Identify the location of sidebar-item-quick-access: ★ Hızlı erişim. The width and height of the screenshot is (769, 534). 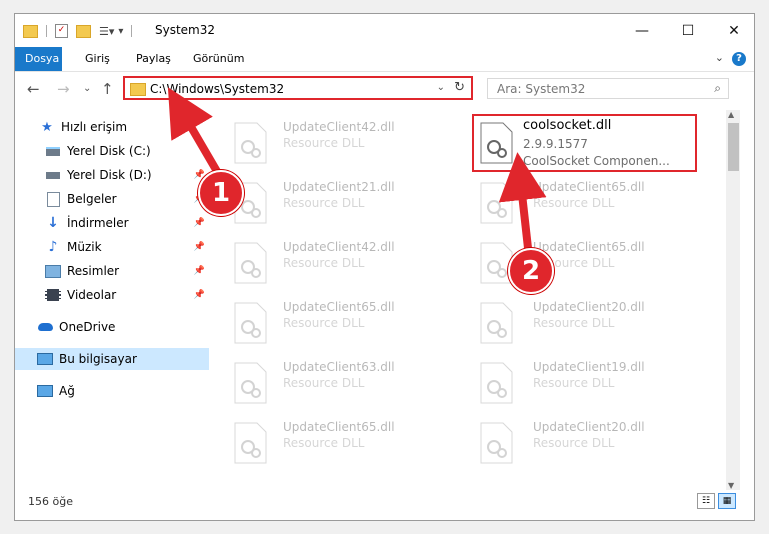
(112, 127).